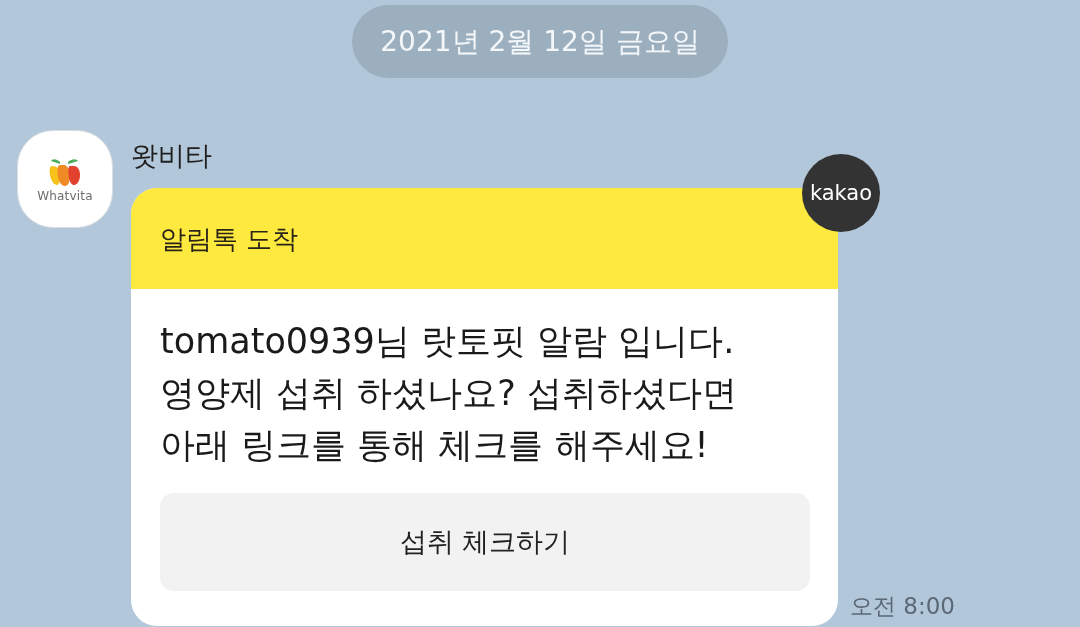  Describe the element at coordinates (448, 393) in the screenshot. I see `message-text: tomato0939님 랏토핏 알람 입니다. 영양제 섭취 하셨나요? 섭취하셨다면 아래 링크를 통해 체크를 해주세요!` at that location.